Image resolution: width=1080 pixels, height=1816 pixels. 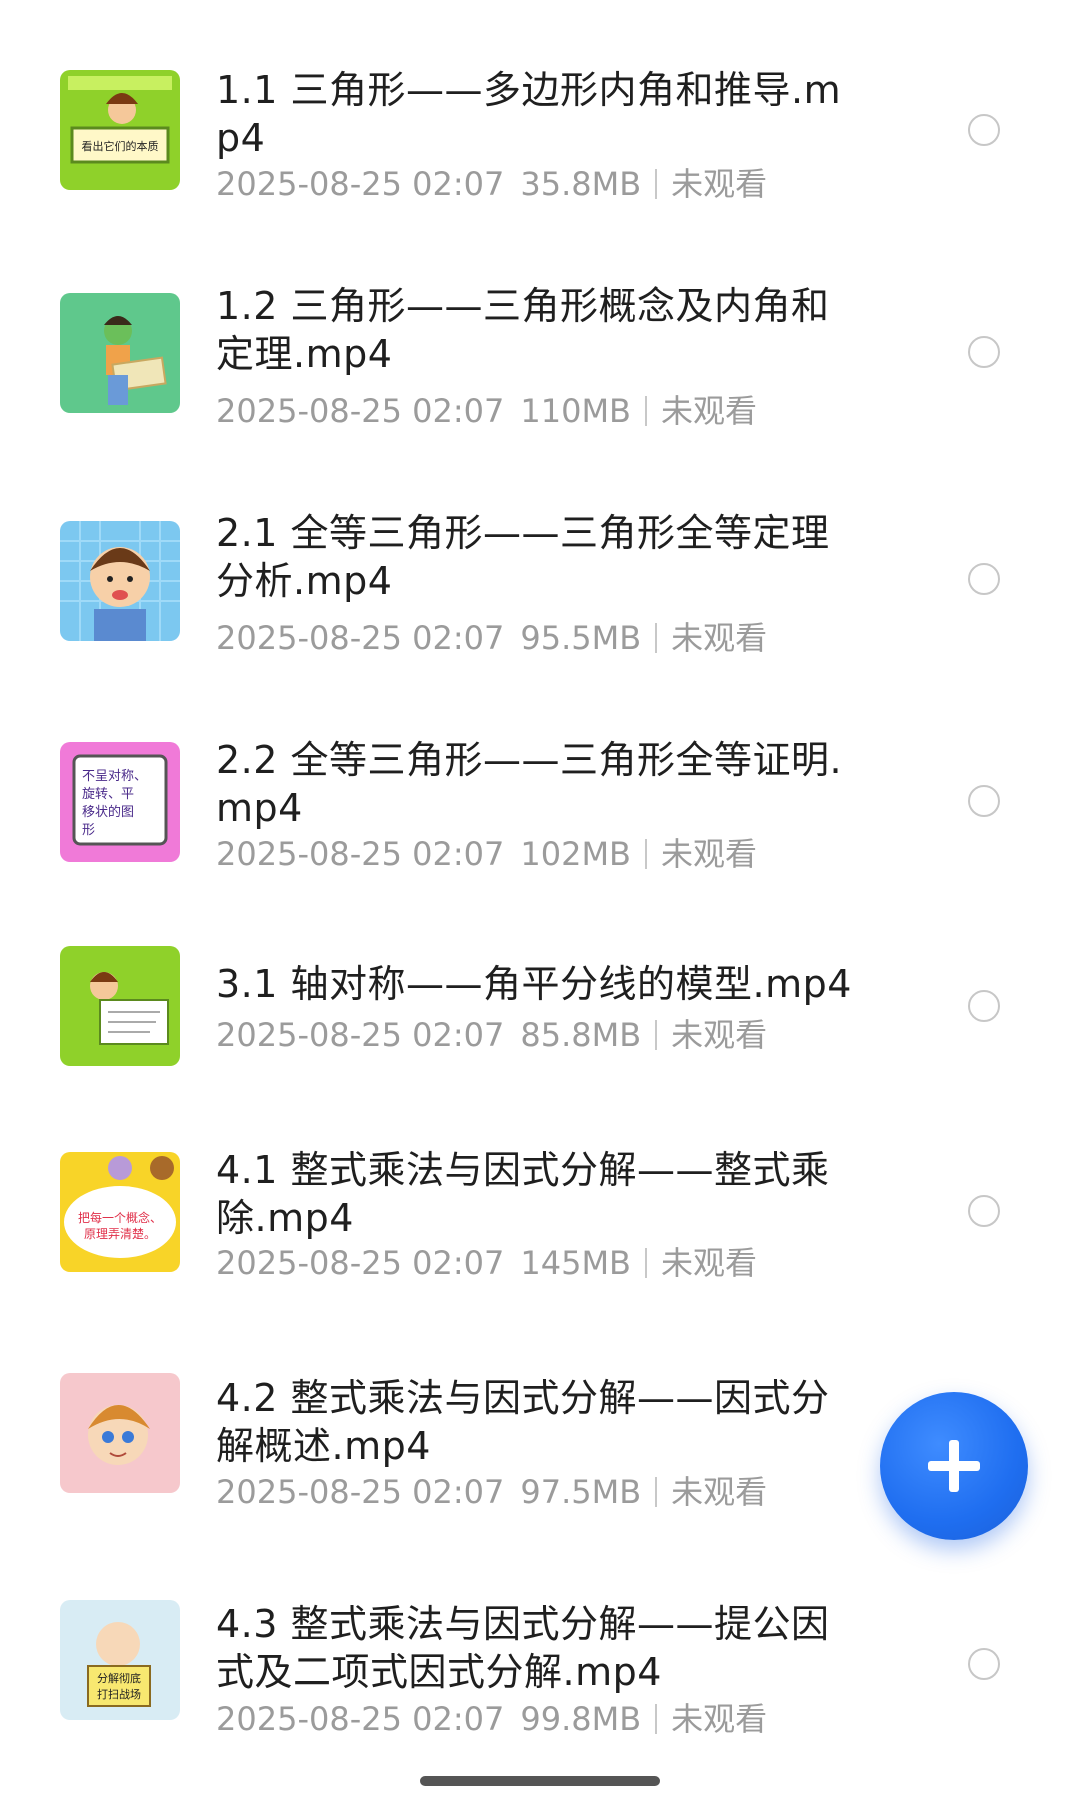 I want to click on thumbnail-image-icon: 分解彻底 打扫战场, so click(x=120, y=1660).